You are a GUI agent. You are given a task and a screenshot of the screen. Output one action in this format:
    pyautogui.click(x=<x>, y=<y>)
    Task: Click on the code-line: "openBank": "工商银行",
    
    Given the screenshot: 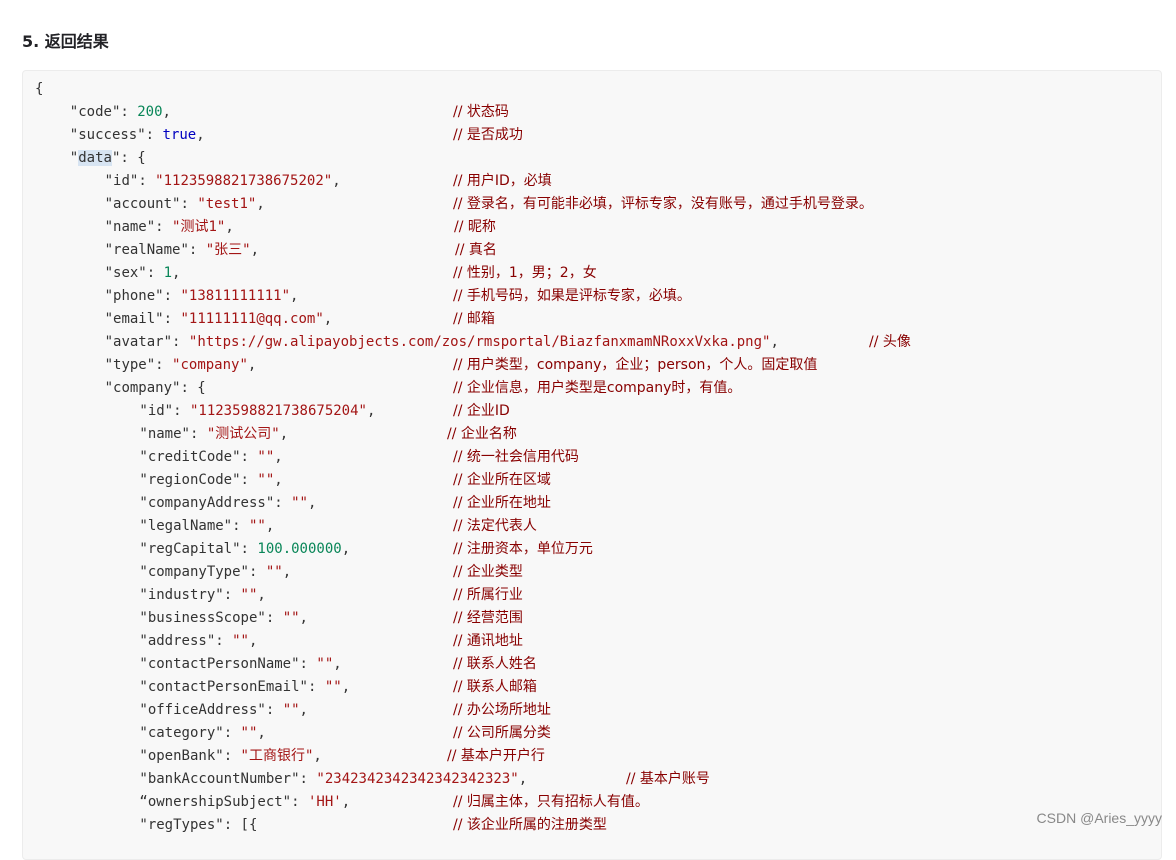 What is the action you would take?
    pyautogui.click(x=230, y=756)
    